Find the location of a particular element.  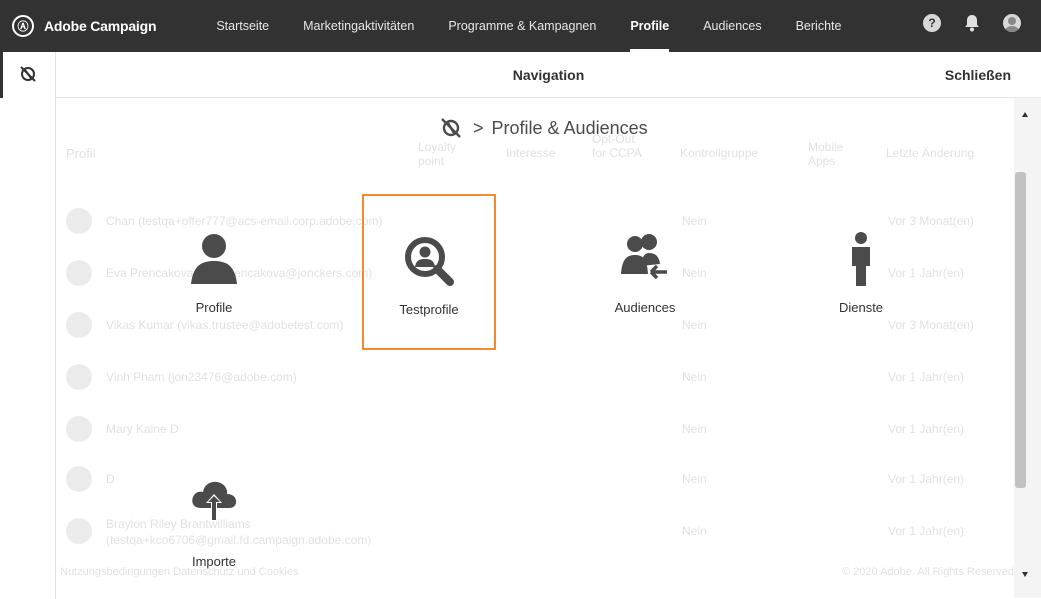

search-person-icon is located at coordinates (429, 261).